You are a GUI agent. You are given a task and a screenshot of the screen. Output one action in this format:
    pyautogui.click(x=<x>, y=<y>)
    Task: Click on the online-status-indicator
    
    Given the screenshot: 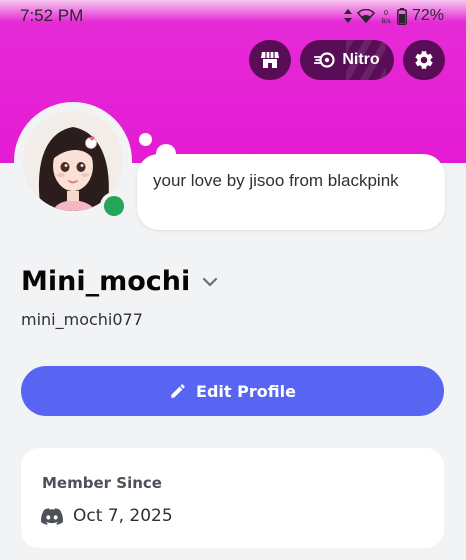 What is the action you would take?
    pyautogui.click(x=114, y=206)
    